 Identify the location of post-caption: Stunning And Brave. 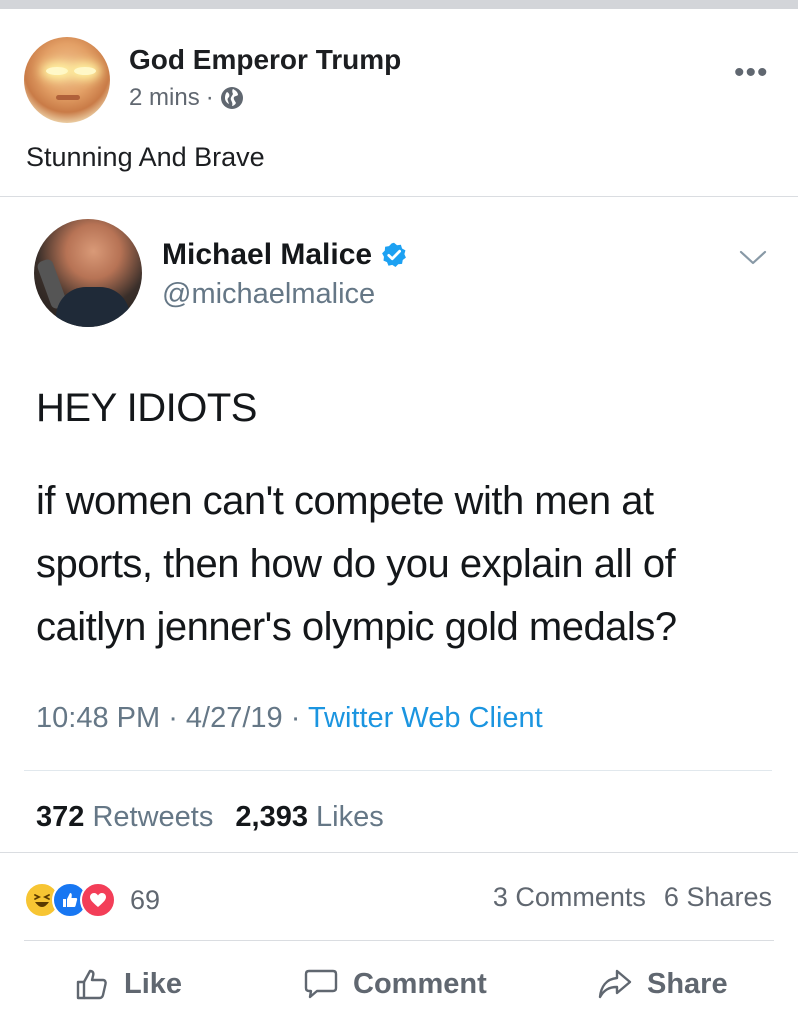
(145, 157).